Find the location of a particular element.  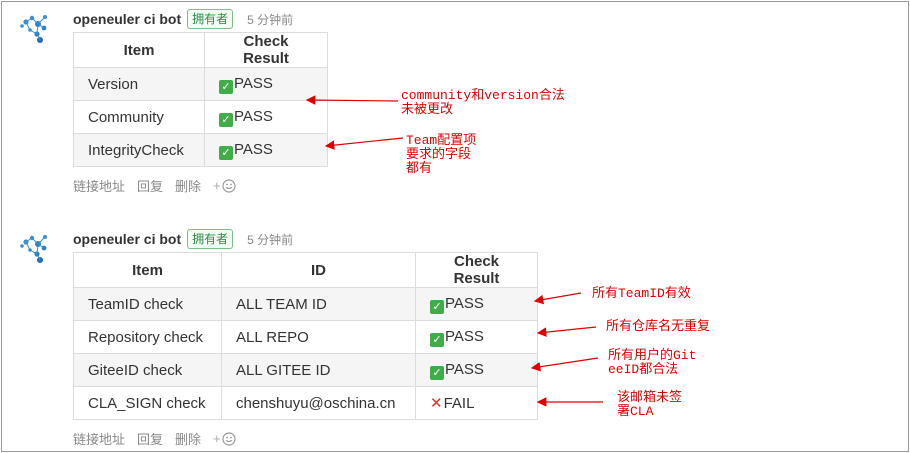

item-cell: TeamID check is located at coordinates (147, 304).